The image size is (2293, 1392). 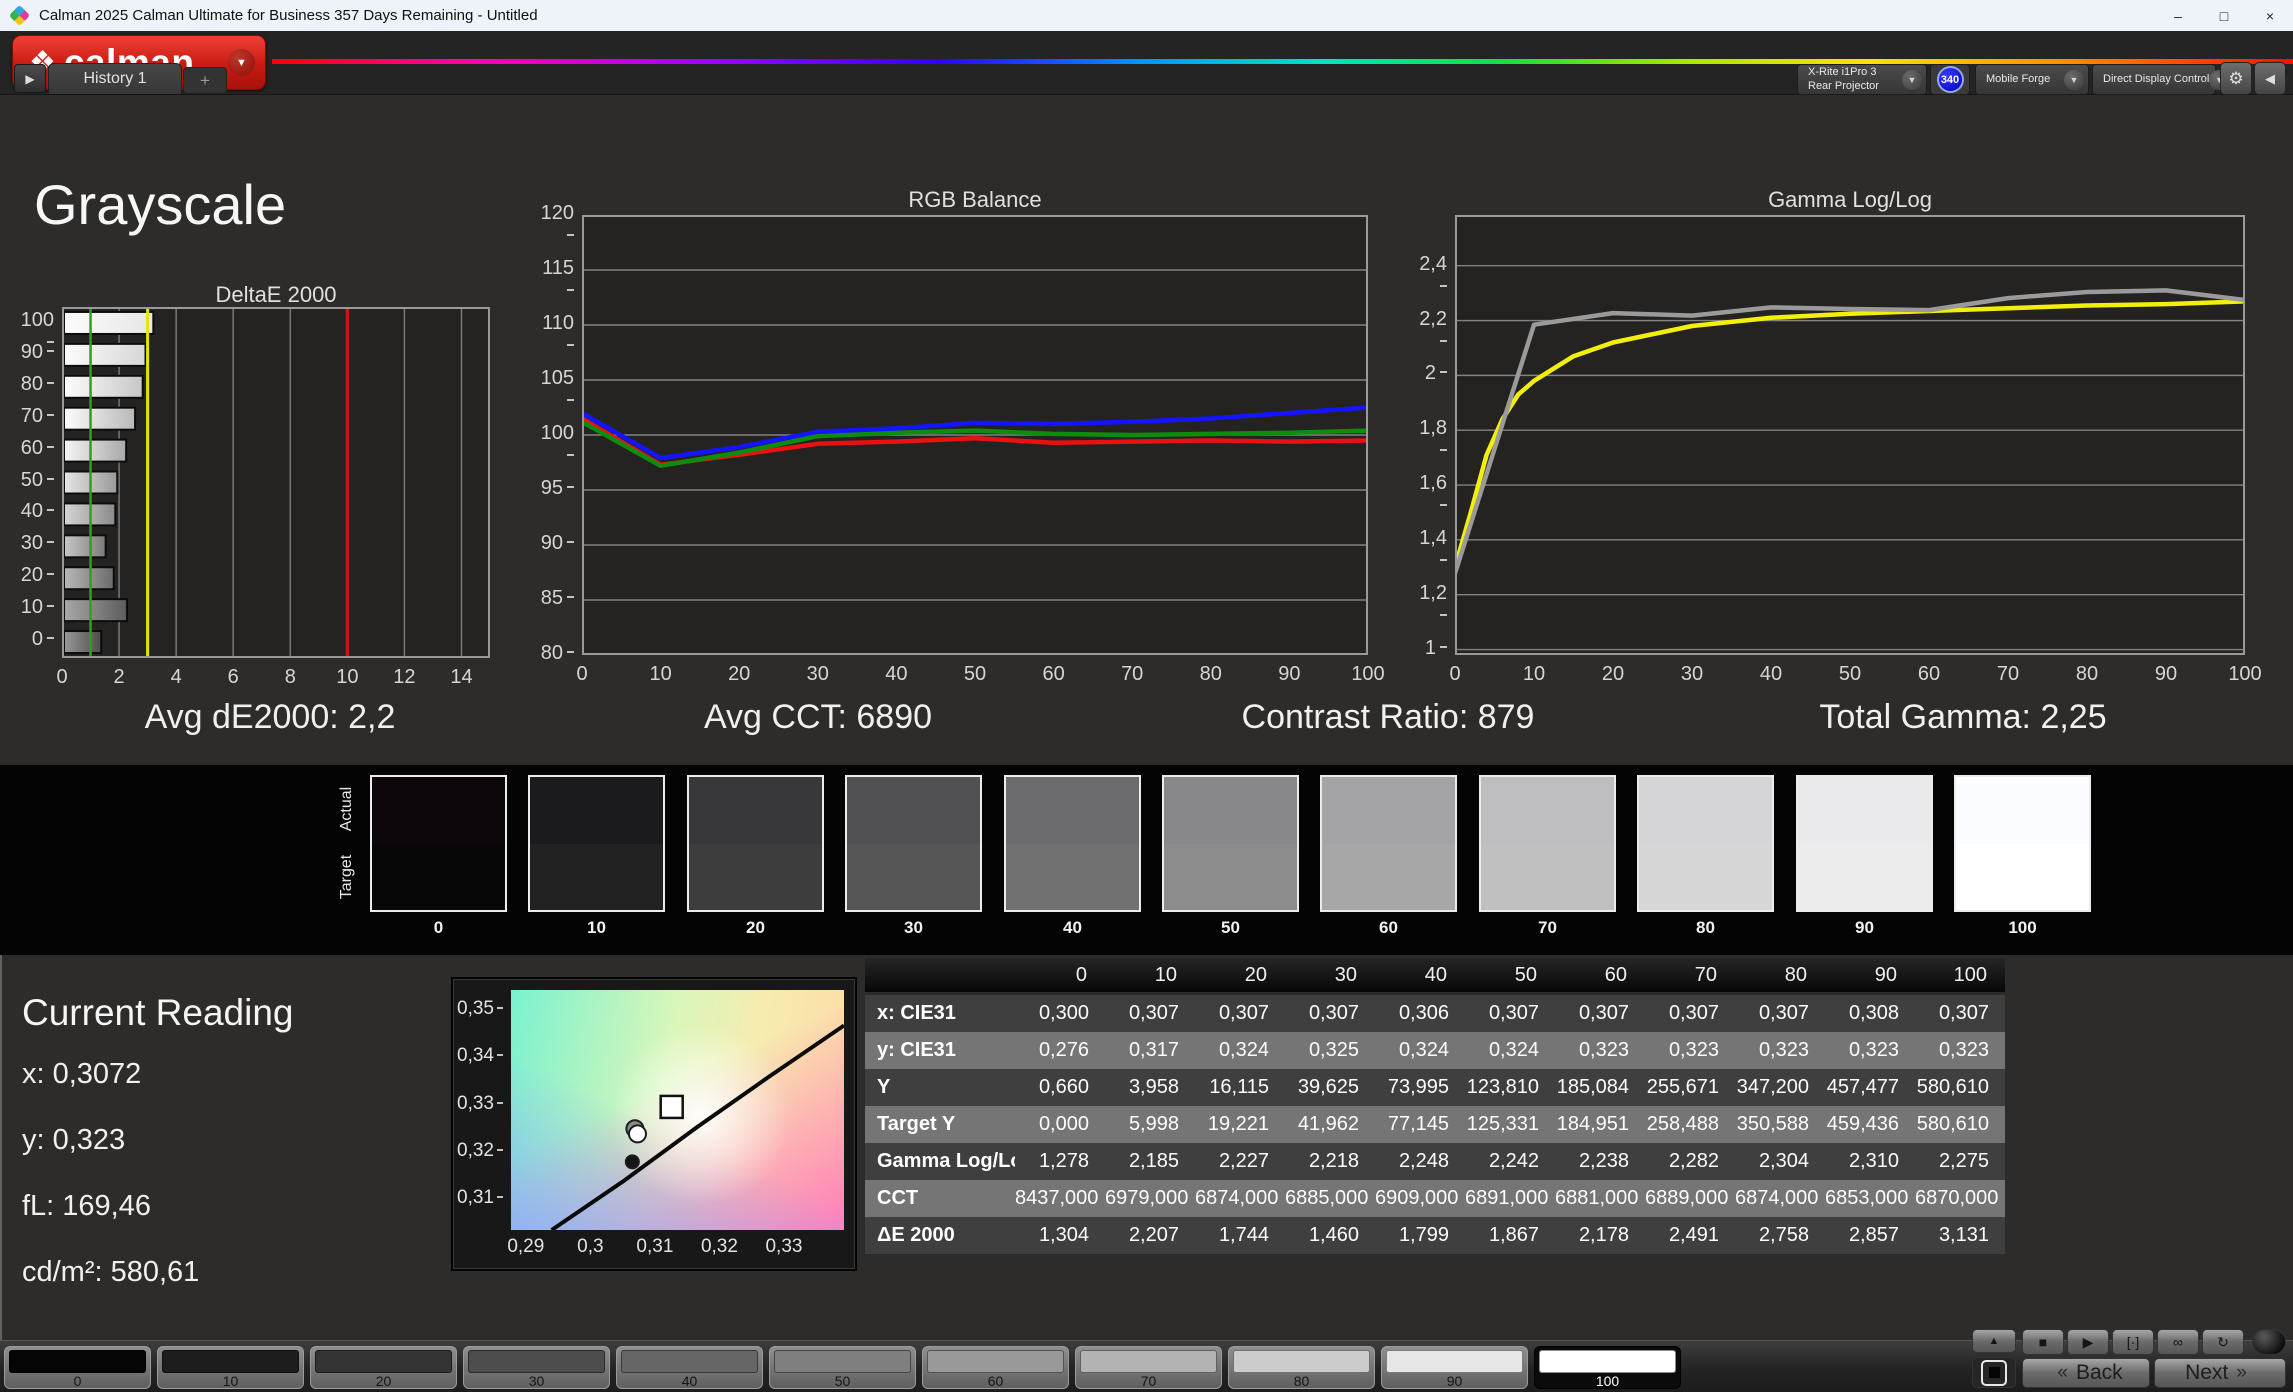 What do you see at coordinates (975, 435) in the screenshot?
I see `rgb-plot` at bounding box center [975, 435].